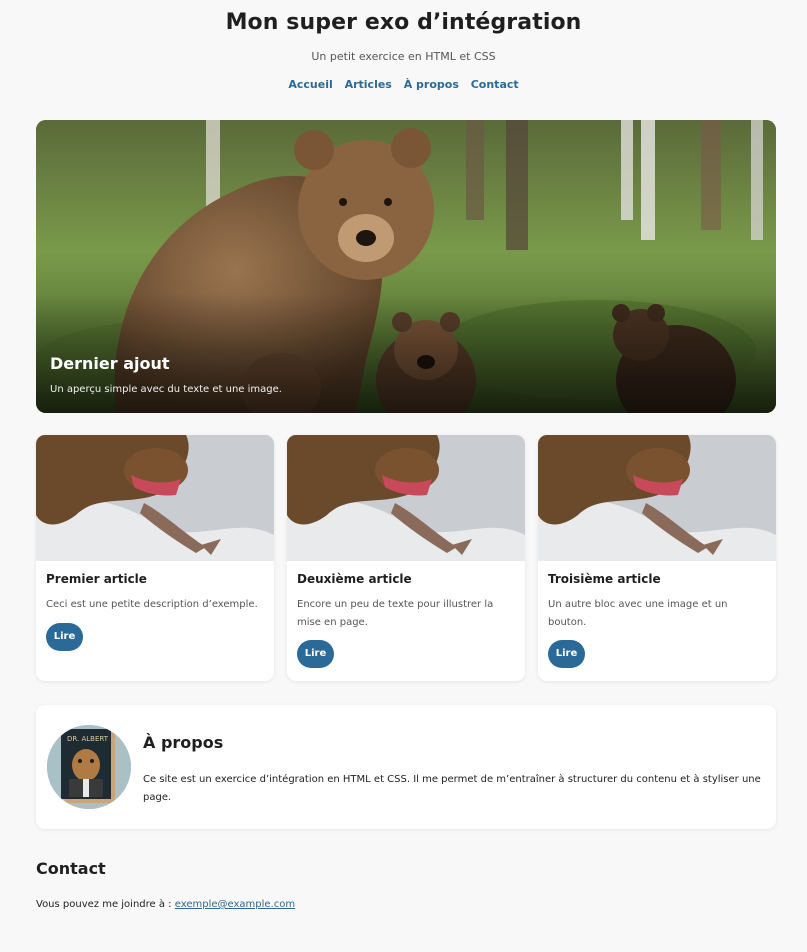  Describe the element at coordinates (431, 84) in the screenshot. I see `nav-link-a-propos: À propos` at that location.